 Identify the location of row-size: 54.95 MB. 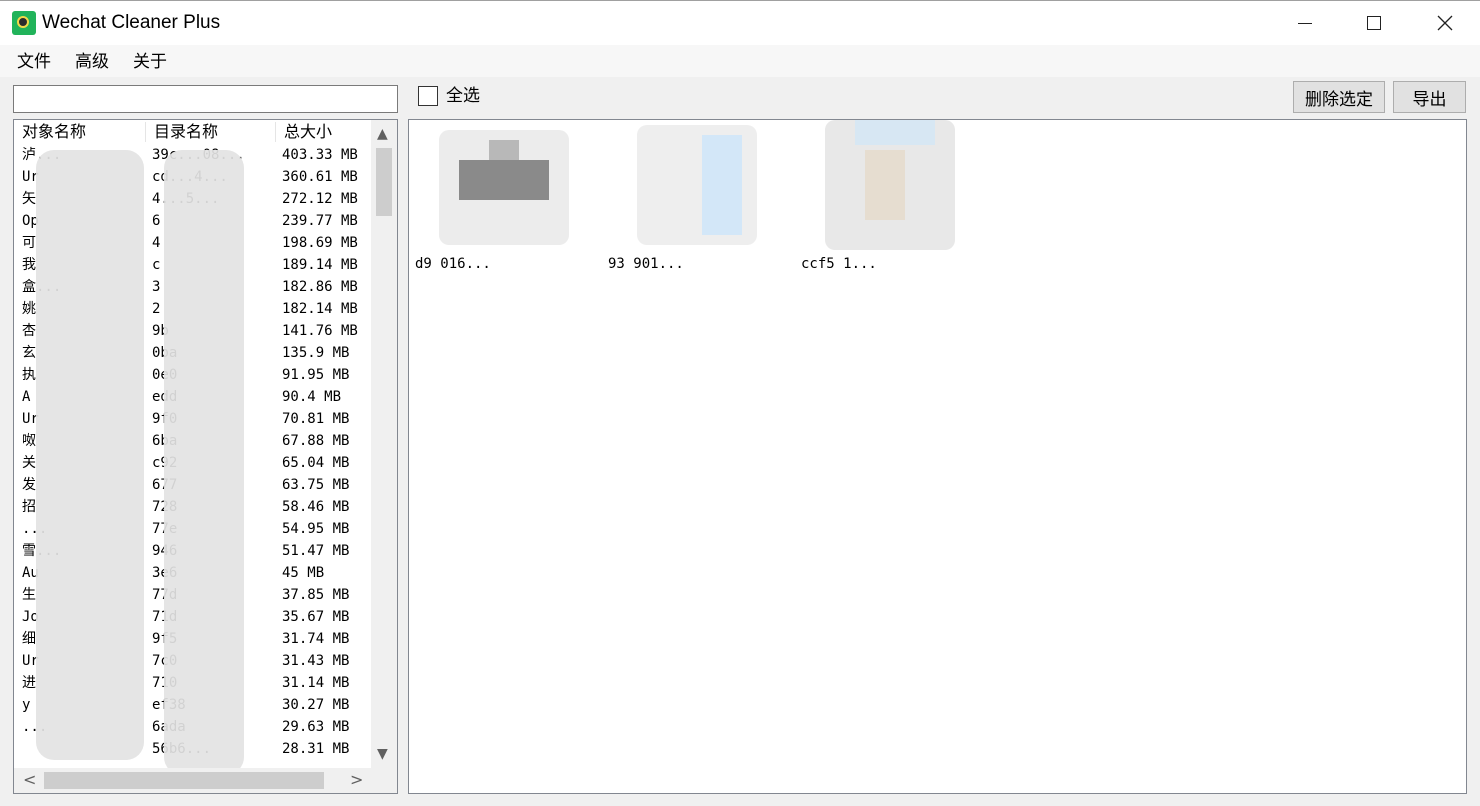
(316, 529).